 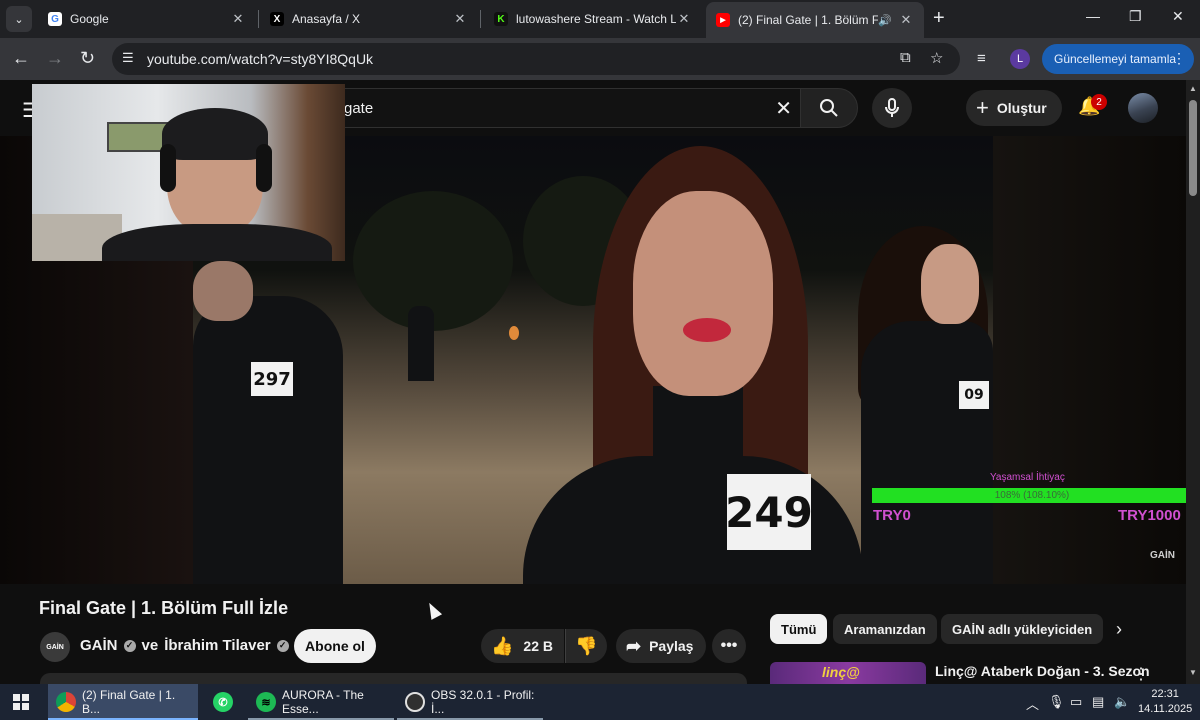 I want to click on chip-all: Tümü, so click(x=799, y=629).